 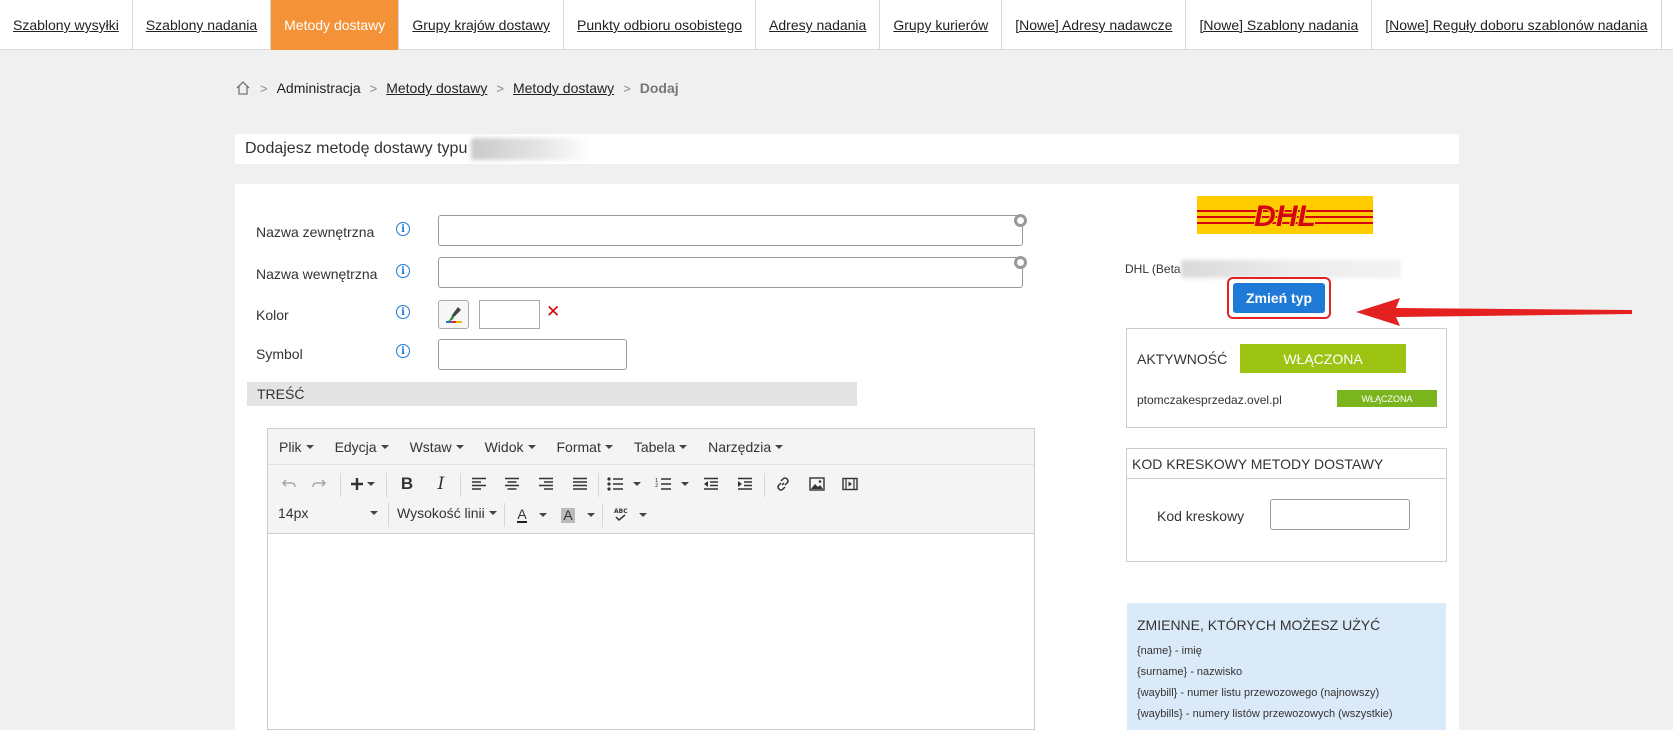 I want to click on italic-icon: I, so click(x=441, y=484).